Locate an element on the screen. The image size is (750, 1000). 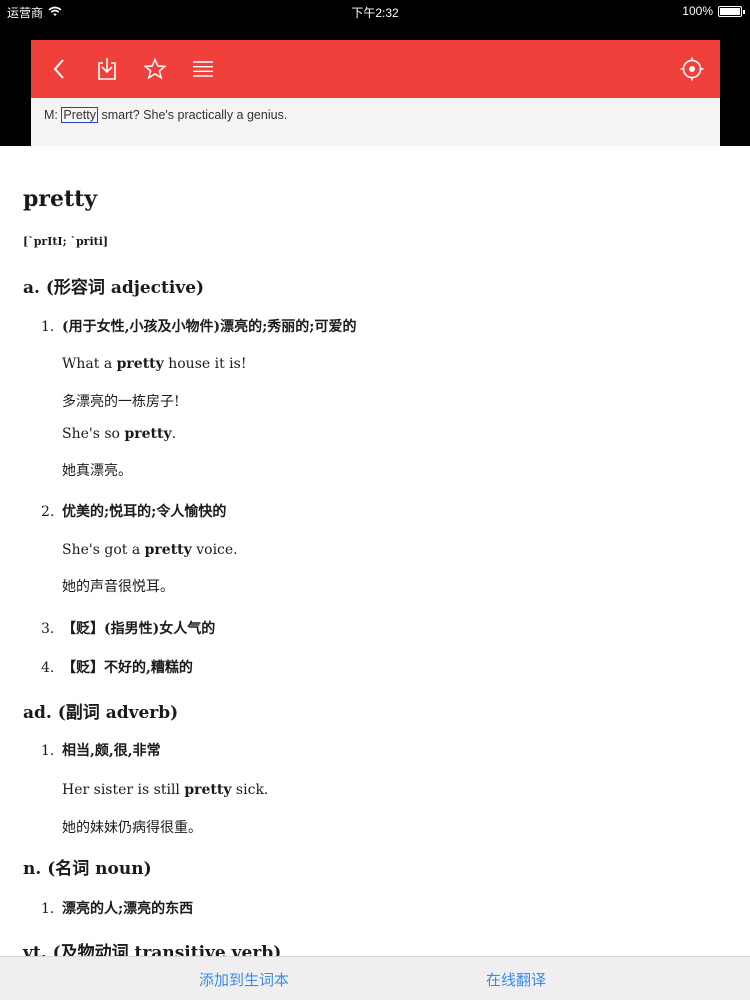
sense-definition: 1. 相当,颇,很,非常 is located at coordinates (101, 750).